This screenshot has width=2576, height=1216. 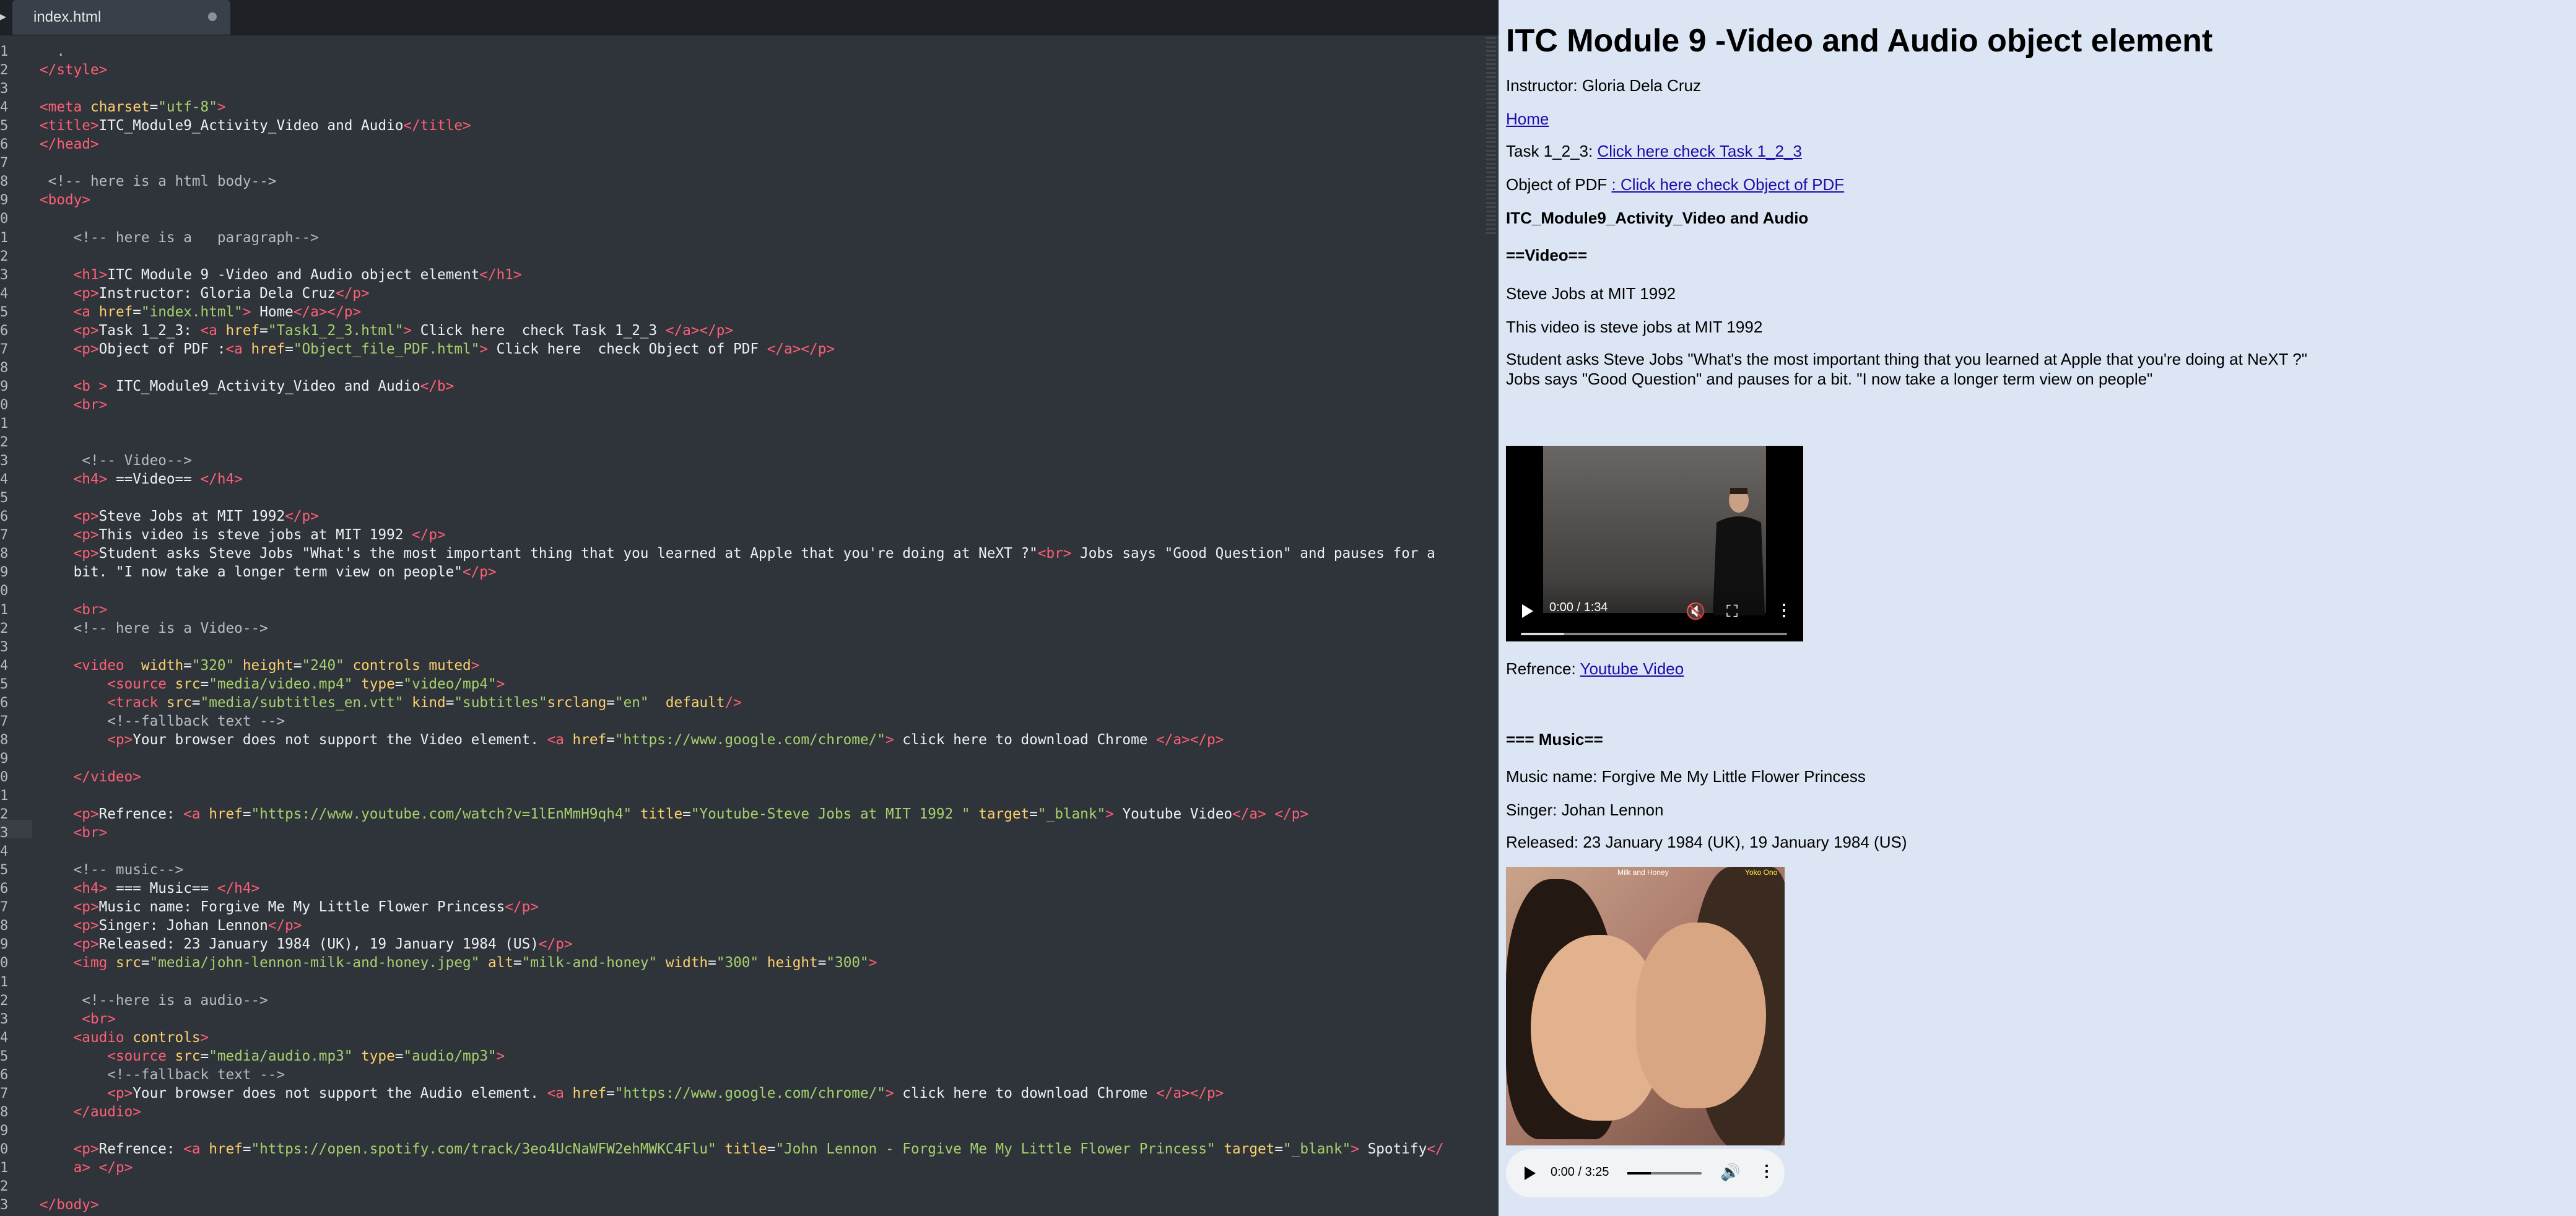 What do you see at coordinates (158, 181) in the screenshot?
I see `code-line: <!-- here is a html body-->` at bounding box center [158, 181].